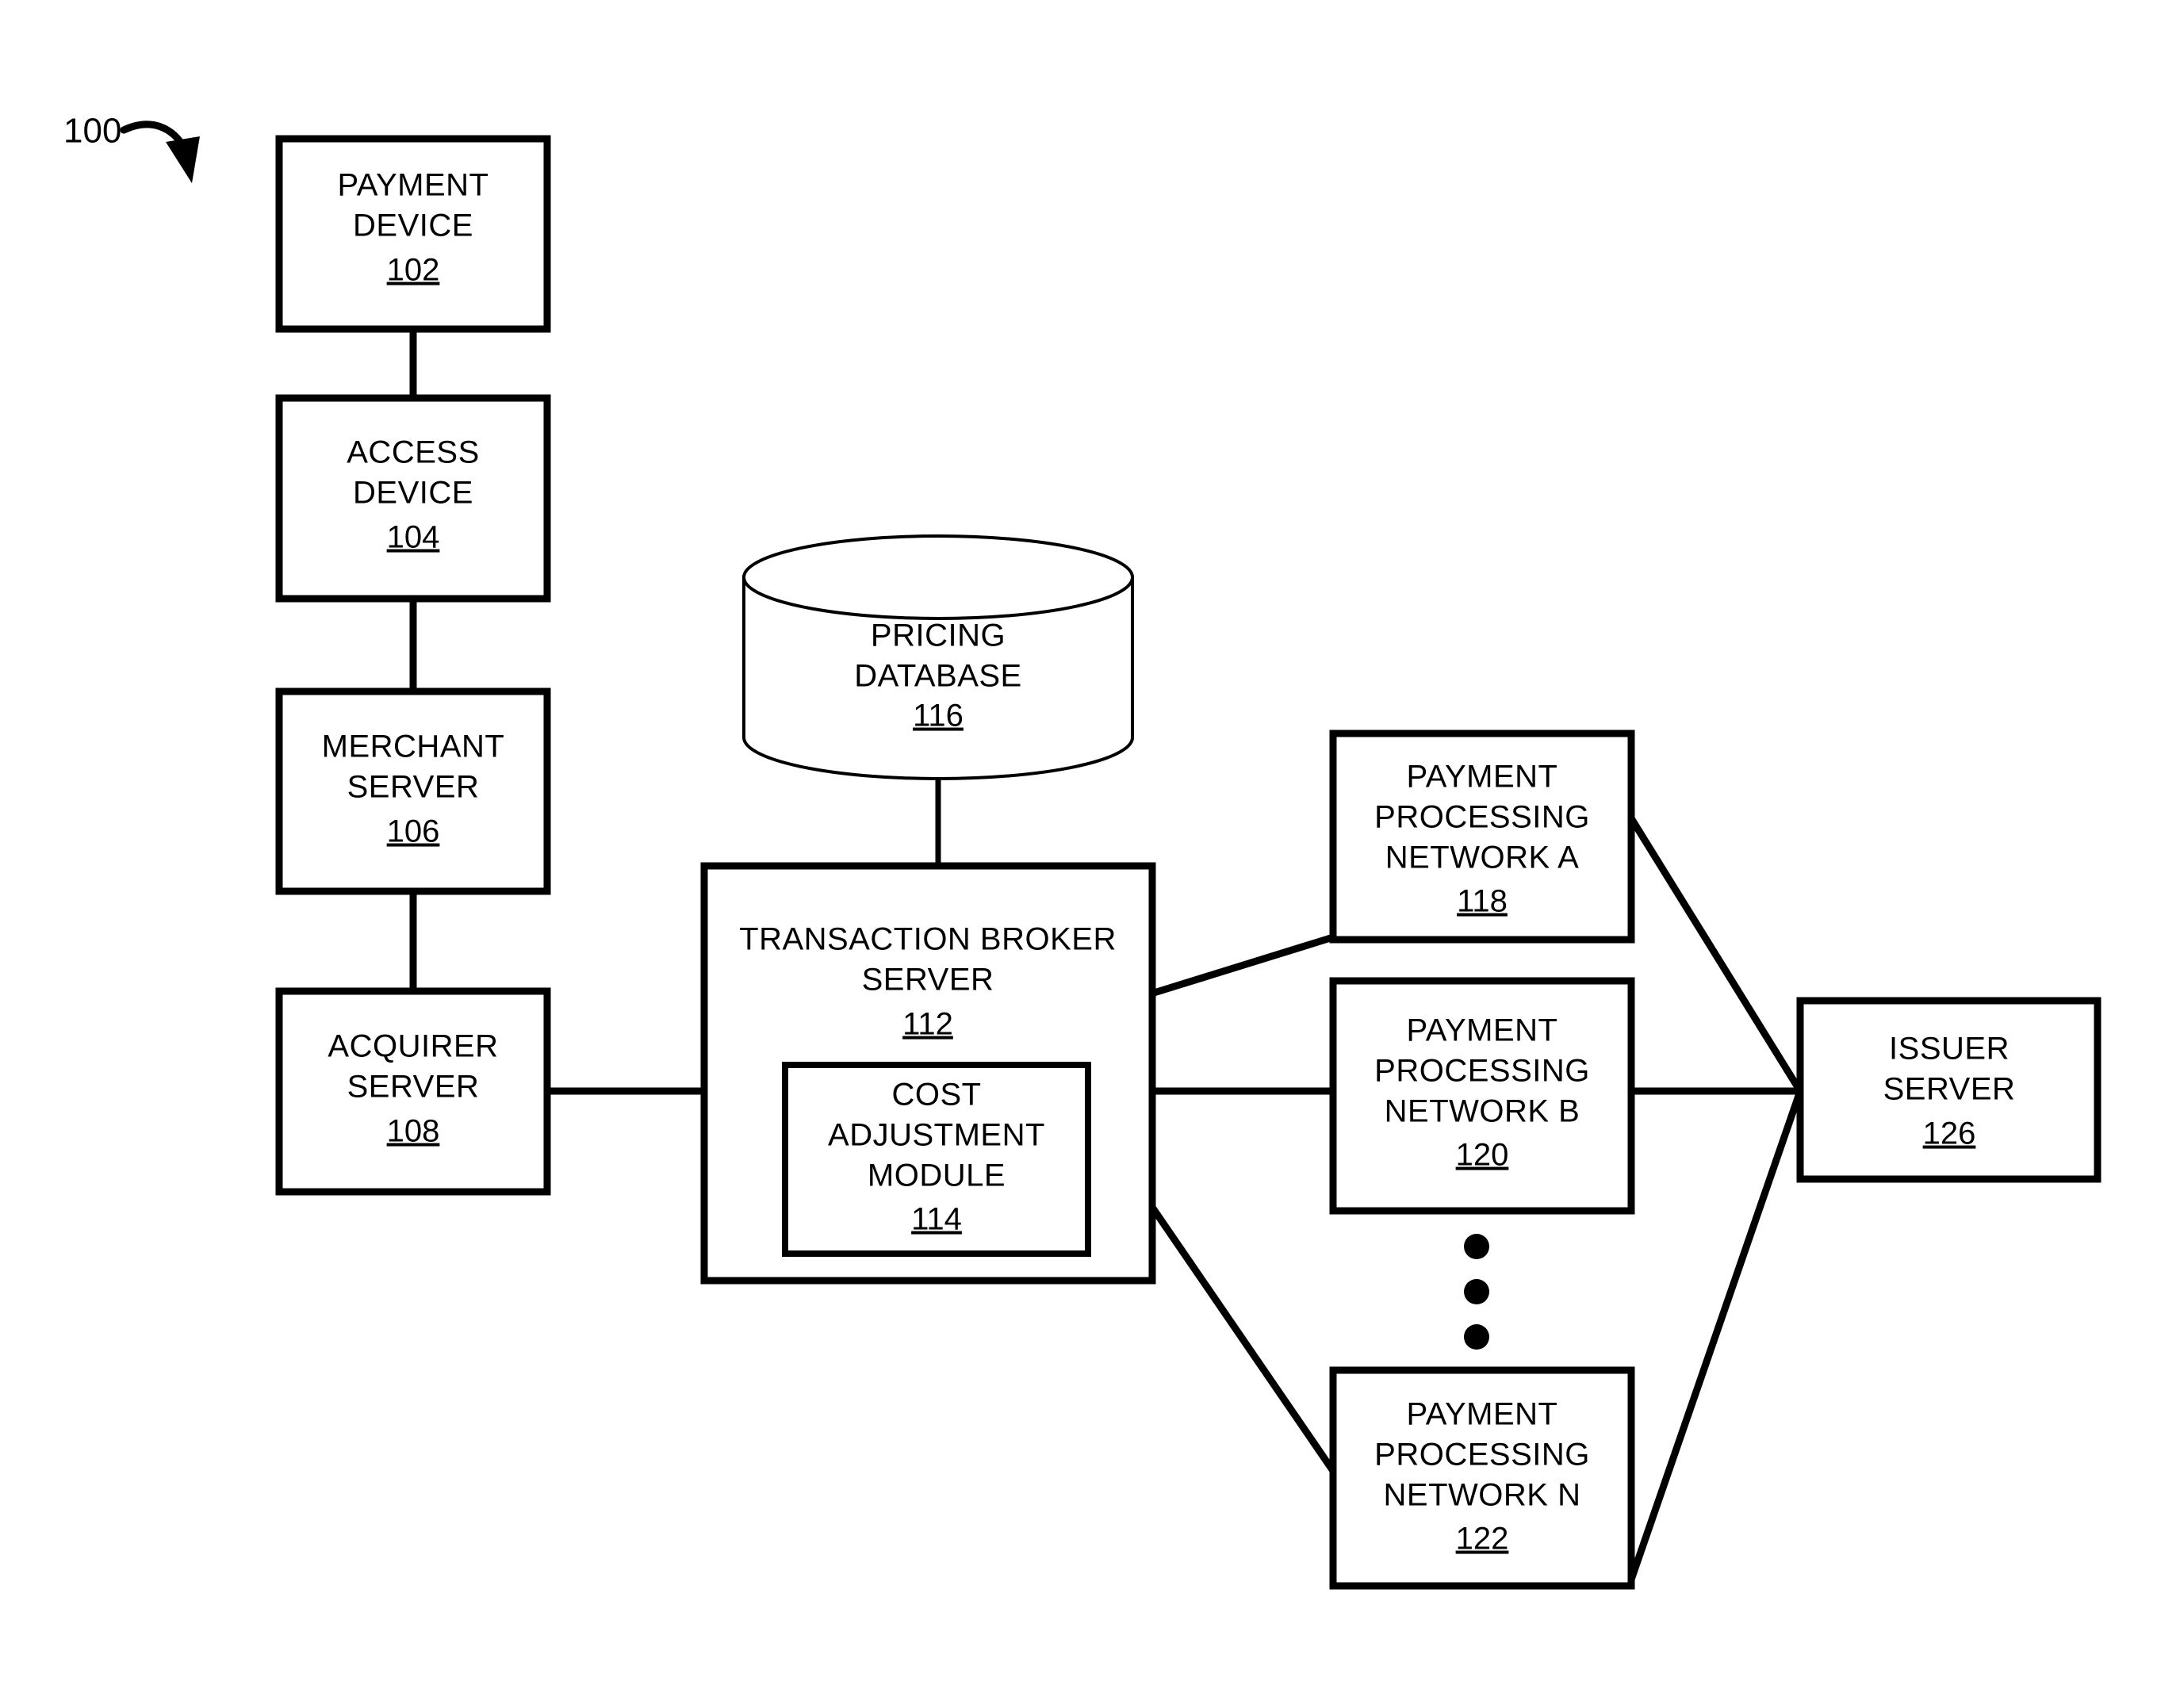  I want to click on cost-adjustment-module-label-line2: ADJUSTMENT, so click(936, 1135).